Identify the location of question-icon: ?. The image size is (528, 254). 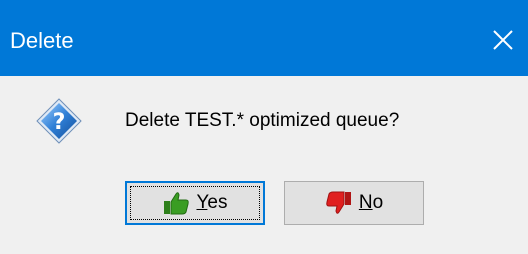
(59, 121).